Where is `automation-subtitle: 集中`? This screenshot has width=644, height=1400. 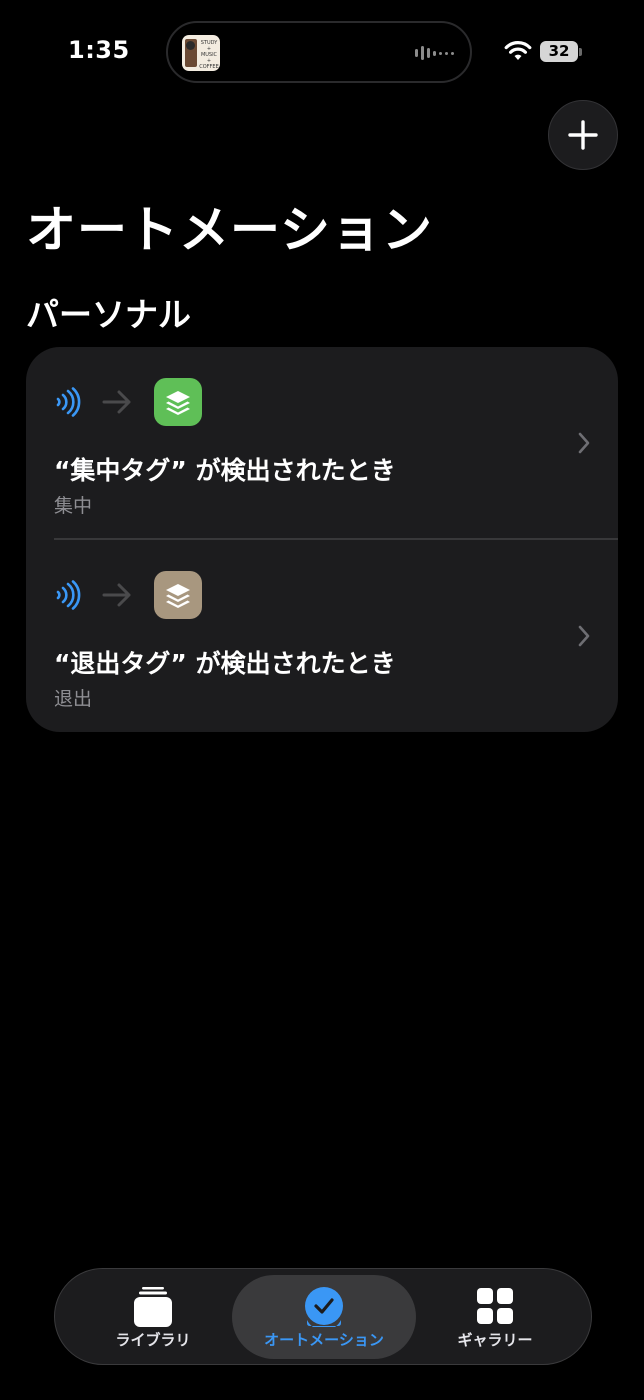
automation-subtitle: 集中 is located at coordinates (73, 506).